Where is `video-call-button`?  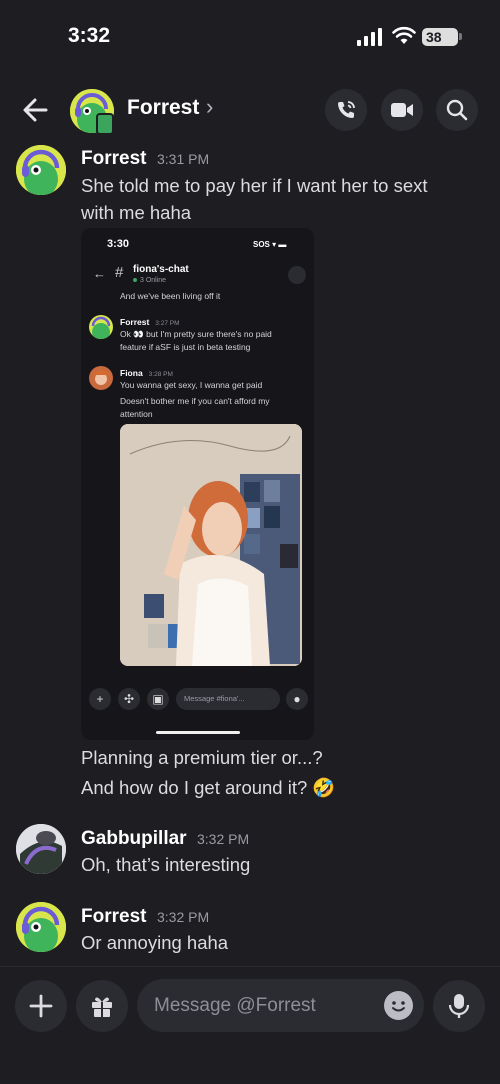 video-call-button is located at coordinates (402, 110).